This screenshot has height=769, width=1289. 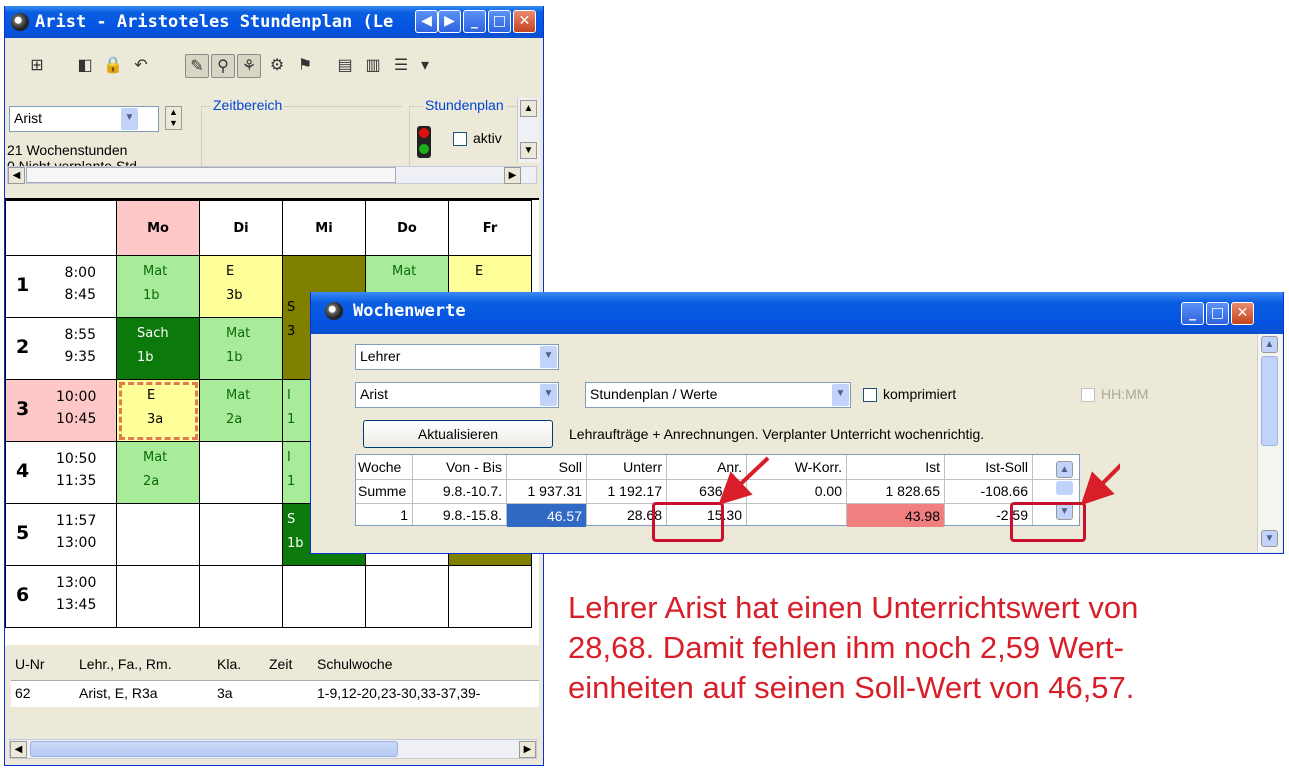 What do you see at coordinates (373, 66) in the screenshot?
I see `list-icon: ▥` at bounding box center [373, 66].